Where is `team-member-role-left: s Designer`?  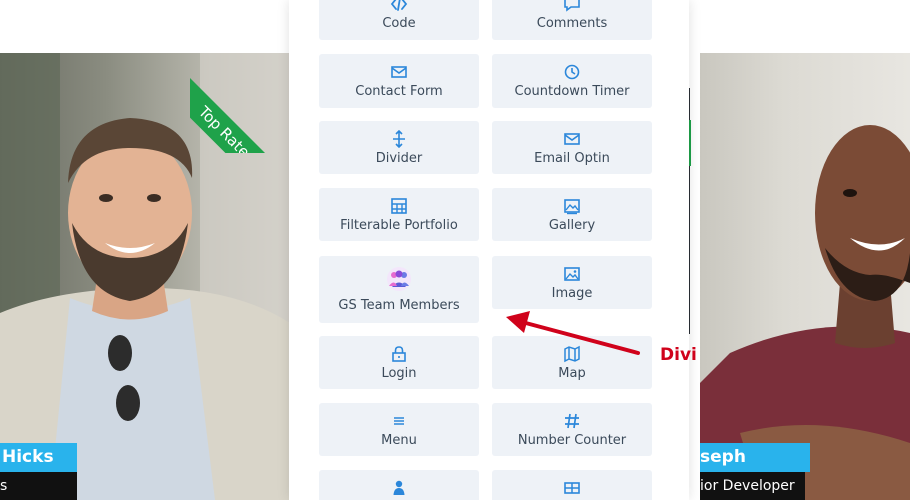
team-member-role-left: s Designer is located at coordinates (38, 486).